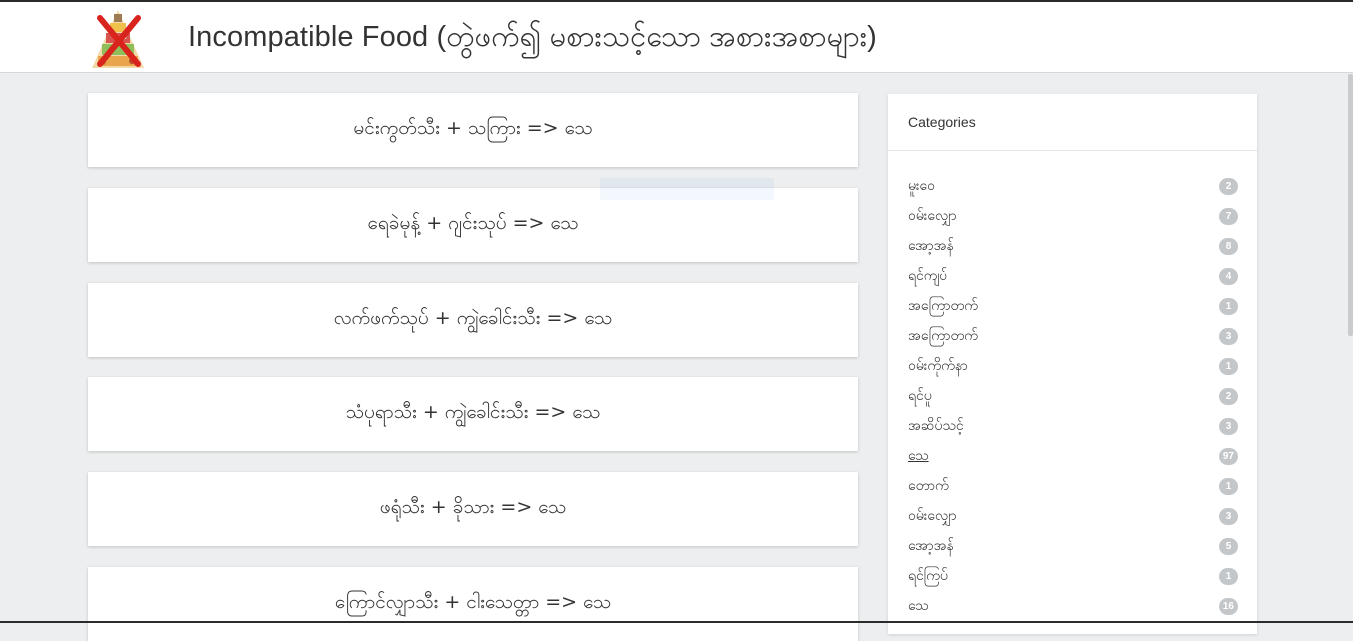  I want to click on post-title: မင်းကွတ်သီး + သကြား => သေ, so click(472, 130).